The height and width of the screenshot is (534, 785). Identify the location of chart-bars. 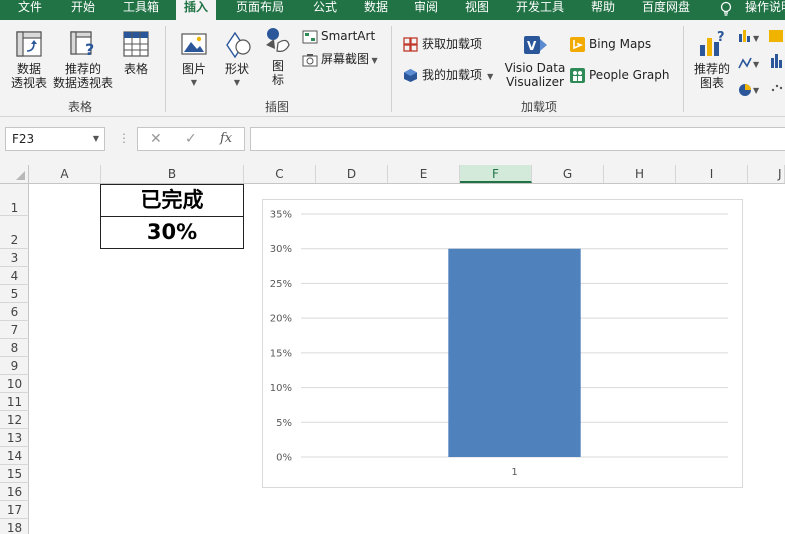
(514, 352).